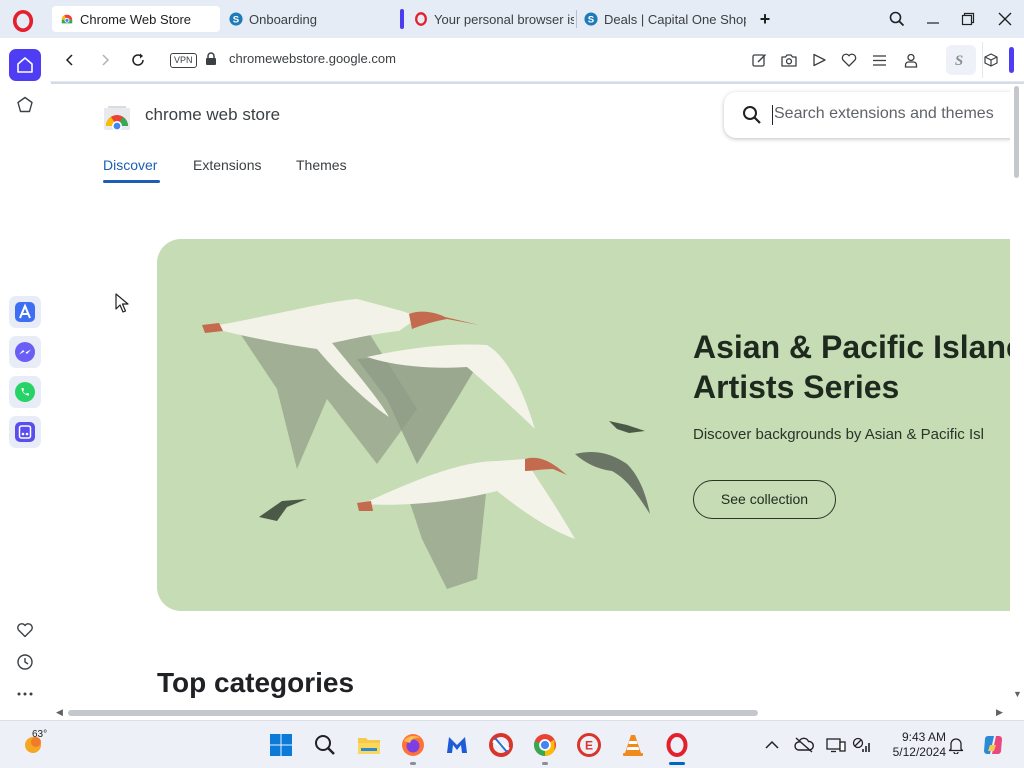 The width and height of the screenshot is (1024, 768). I want to click on back-button, so click(70, 60).